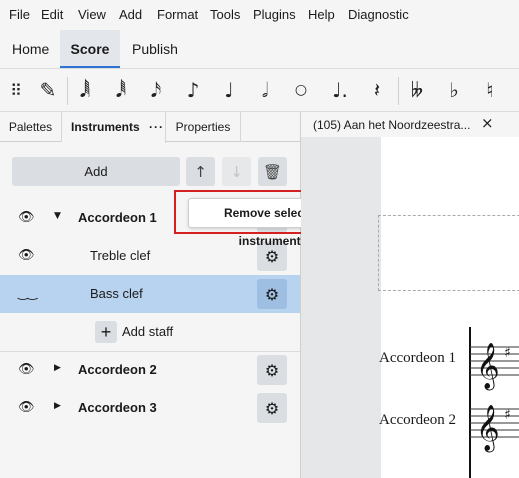 The width and height of the screenshot is (519, 478). Describe the element at coordinates (448, 253) in the screenshot. I see `title-frame` at that location.